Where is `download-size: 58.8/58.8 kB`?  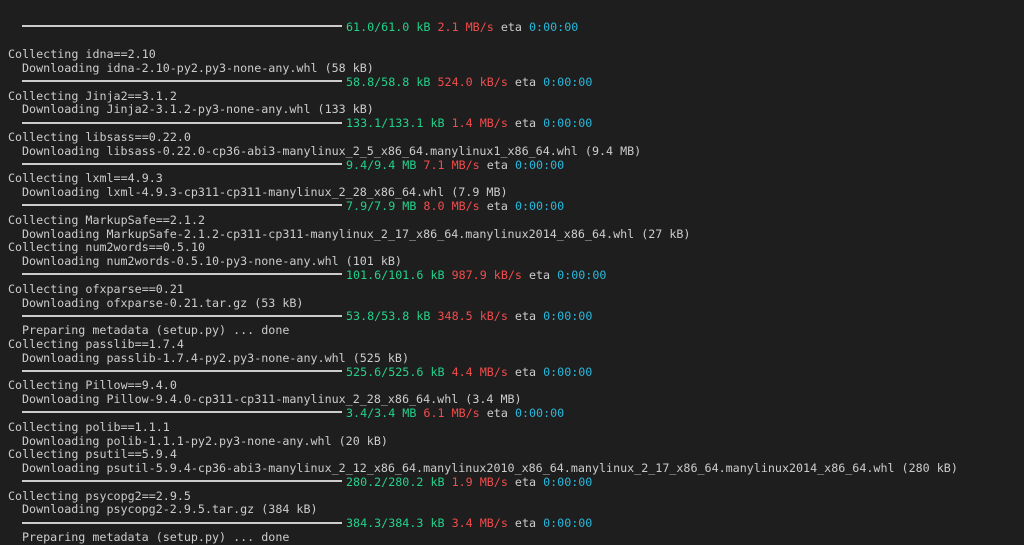 download-size: 58.8/58.8 kB is located at coordinates (388, 82).